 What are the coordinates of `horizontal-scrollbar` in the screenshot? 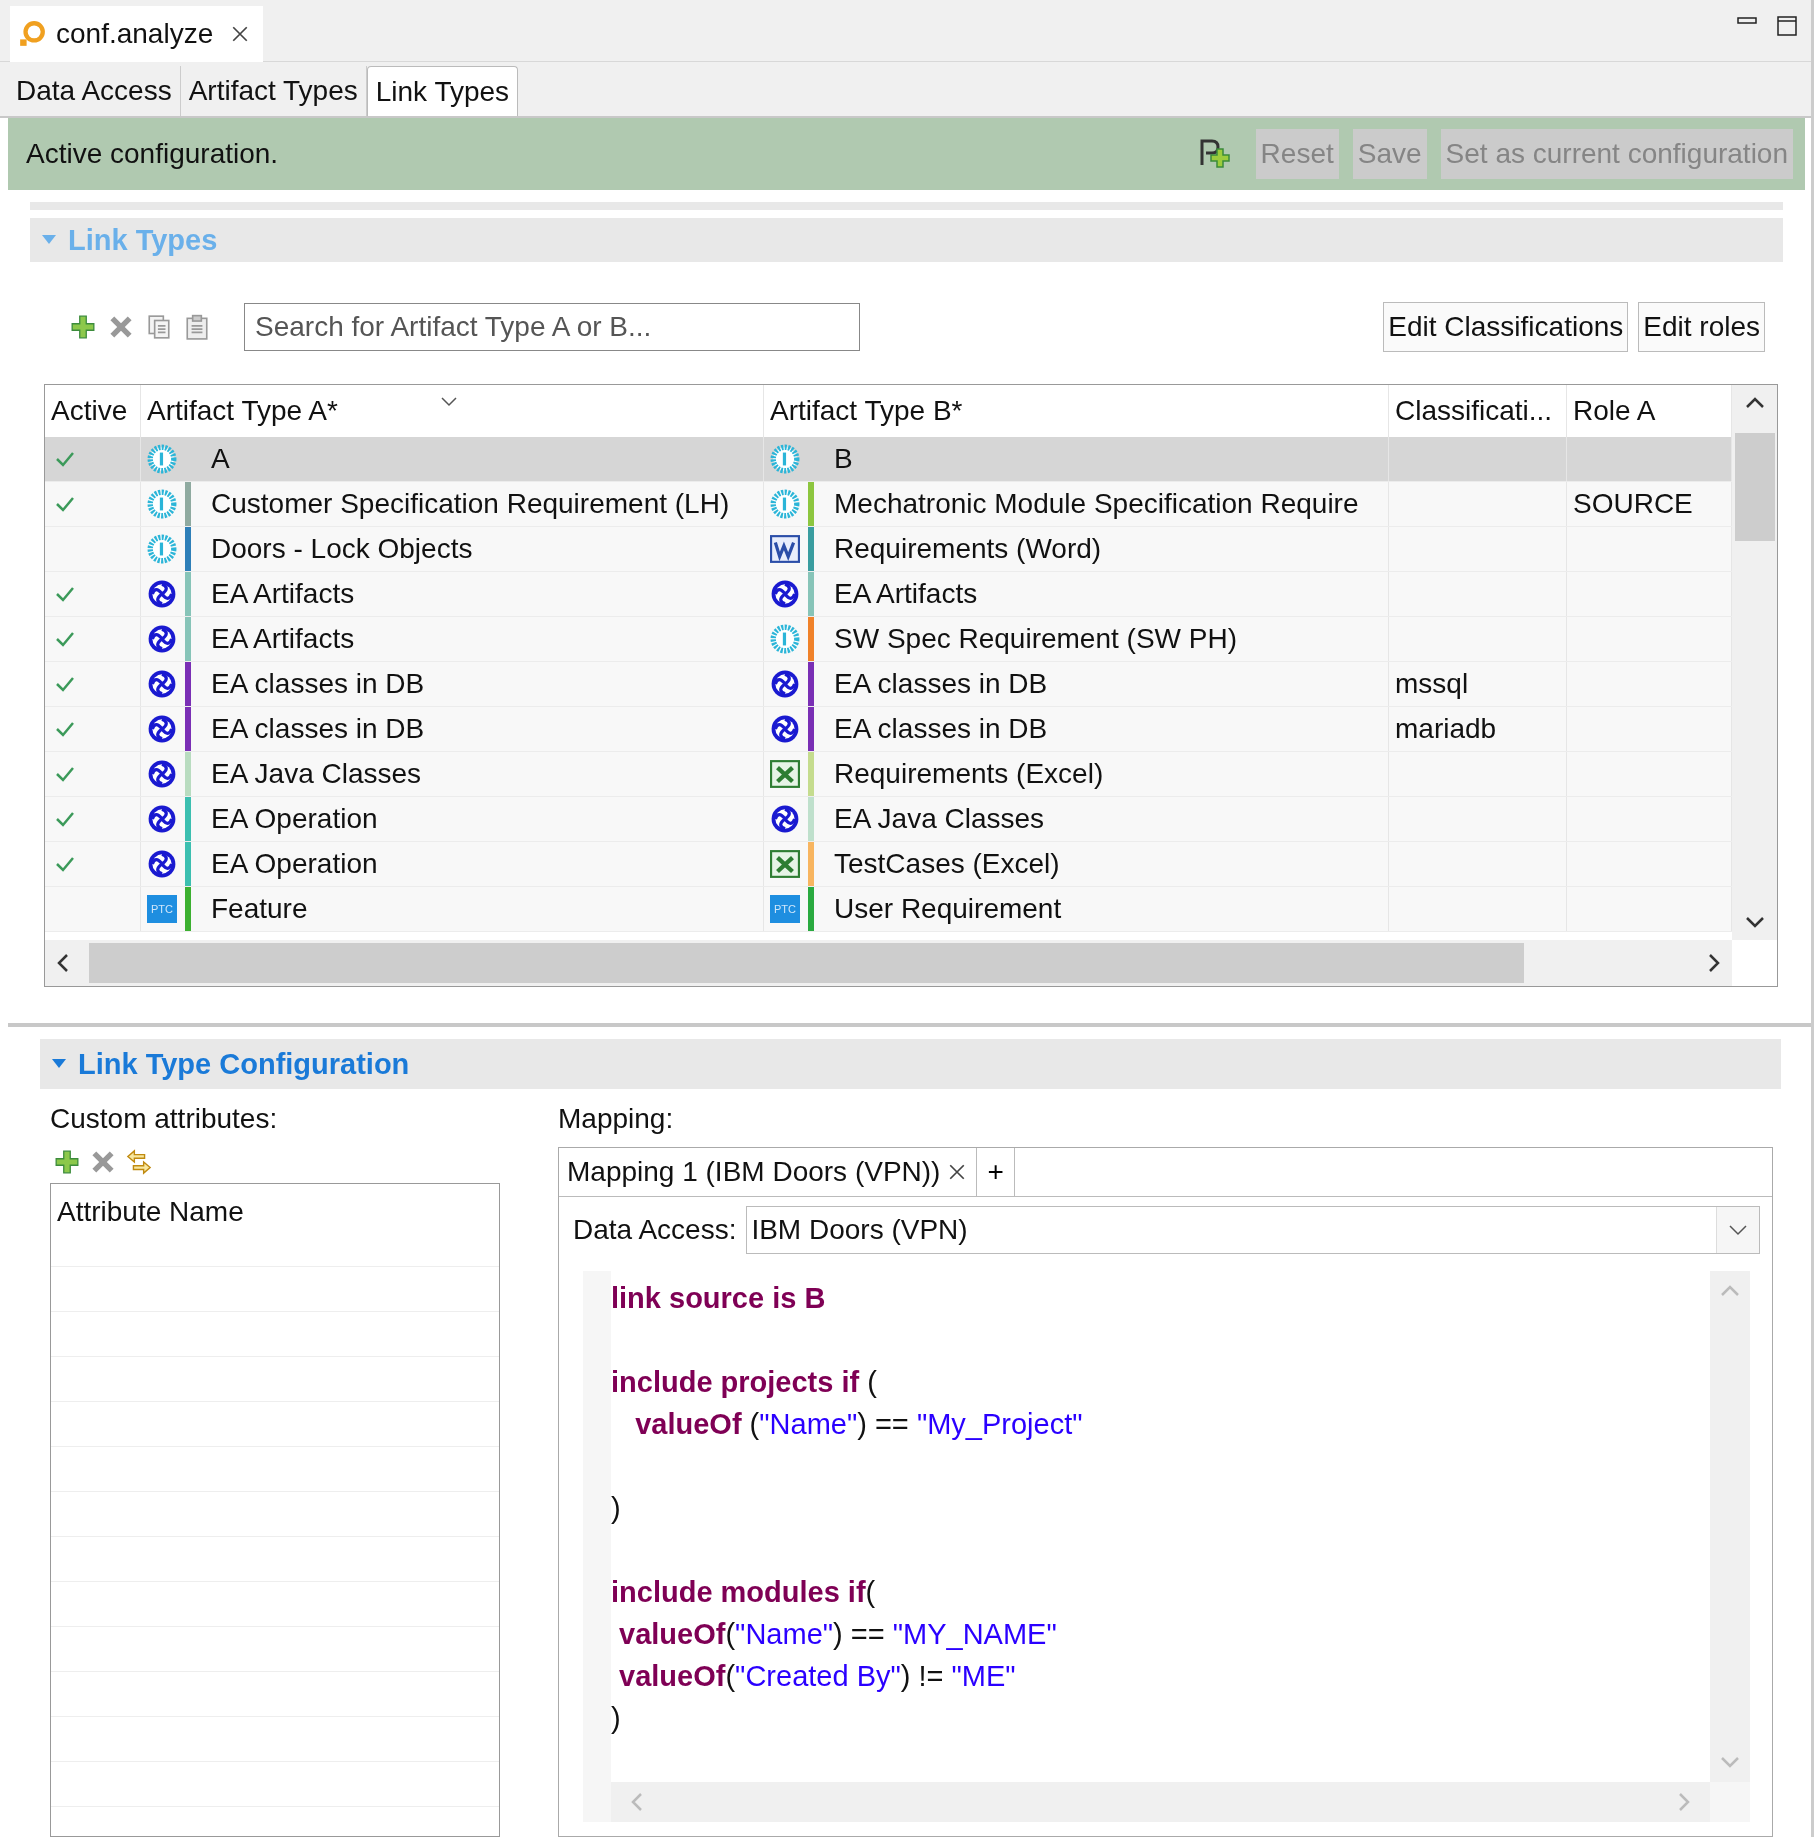 It's located at (888, 963).